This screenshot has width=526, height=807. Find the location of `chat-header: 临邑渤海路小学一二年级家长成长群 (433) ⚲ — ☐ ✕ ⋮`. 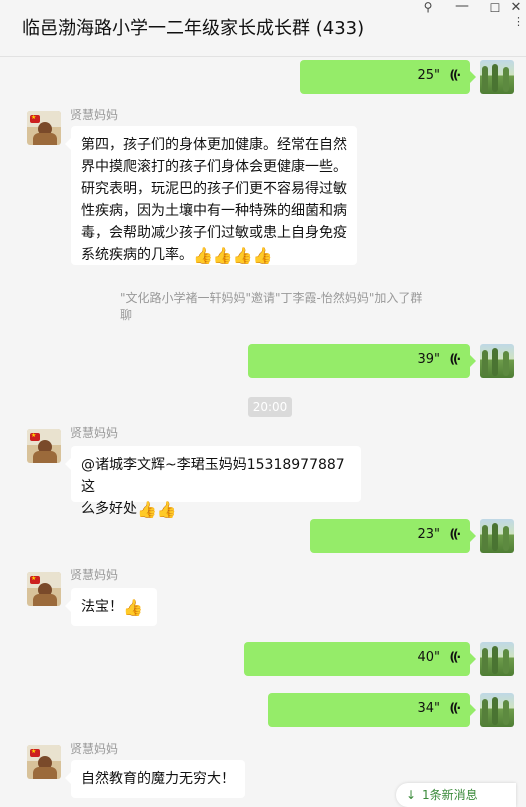

chat-header: 临邑渤海路小学一二年级家长成长群 (433) ⚲ — ☐ ✕ ⋮ is located at coordinates (263, 28).